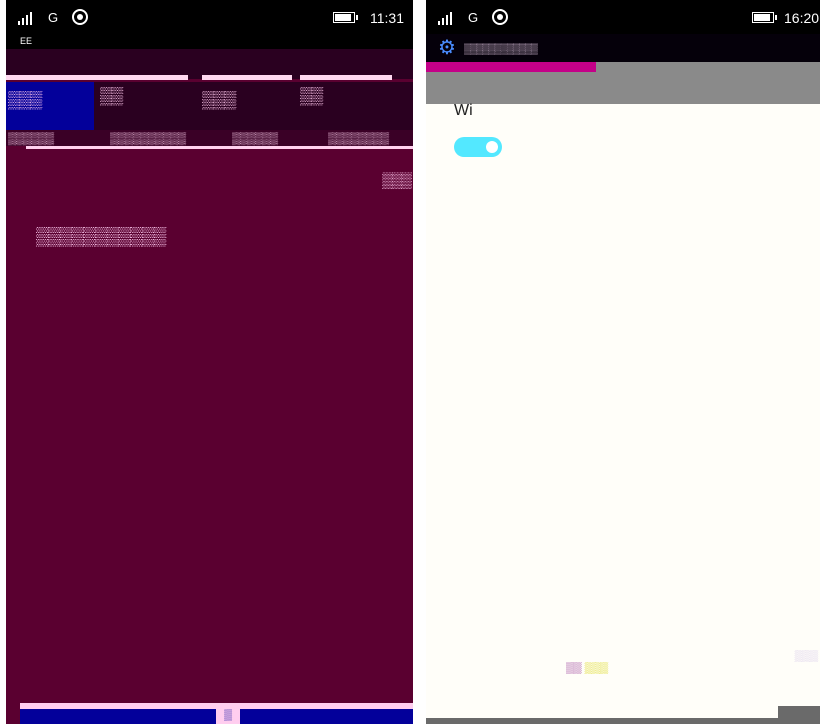  What do you see at coordinates (447, 48) in the screenshot?
I see `gear-icon: ⚙` at bounding box center [447, 48].